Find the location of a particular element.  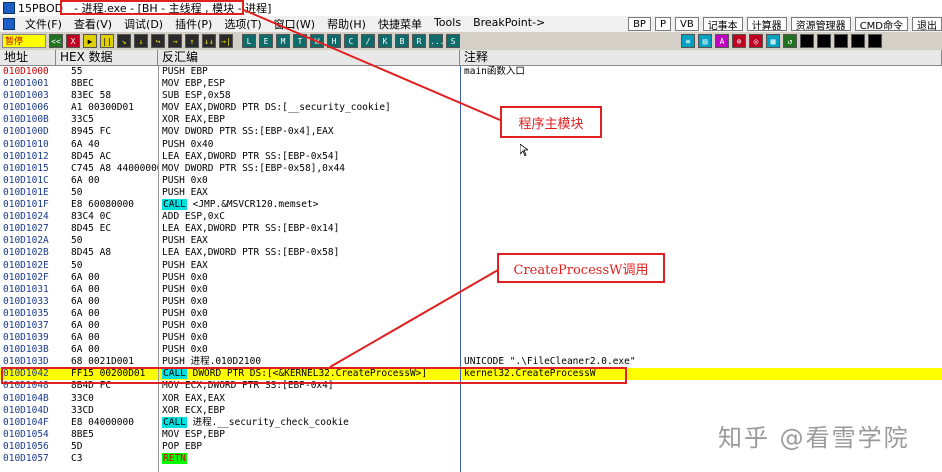

window-button: H is located at coordinates (334, 41).